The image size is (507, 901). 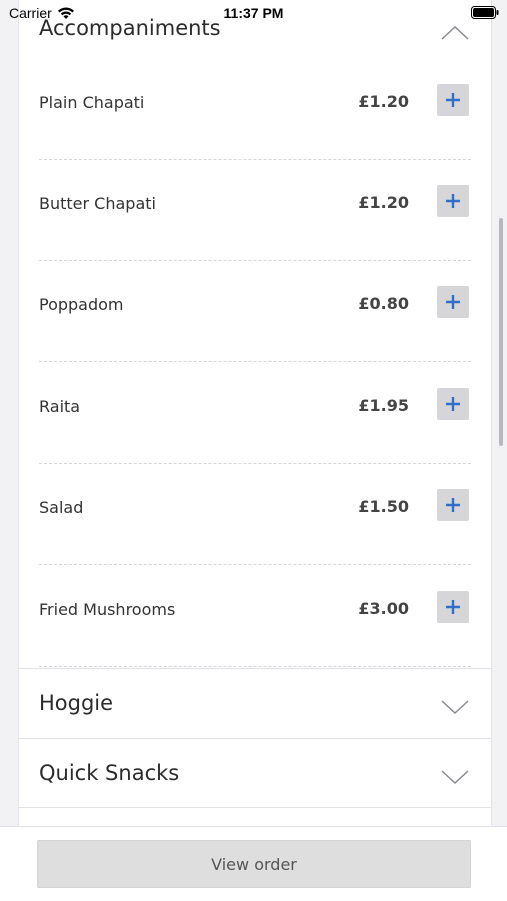 I want to click on item-price: £1.50, so click(x=383, y=506).